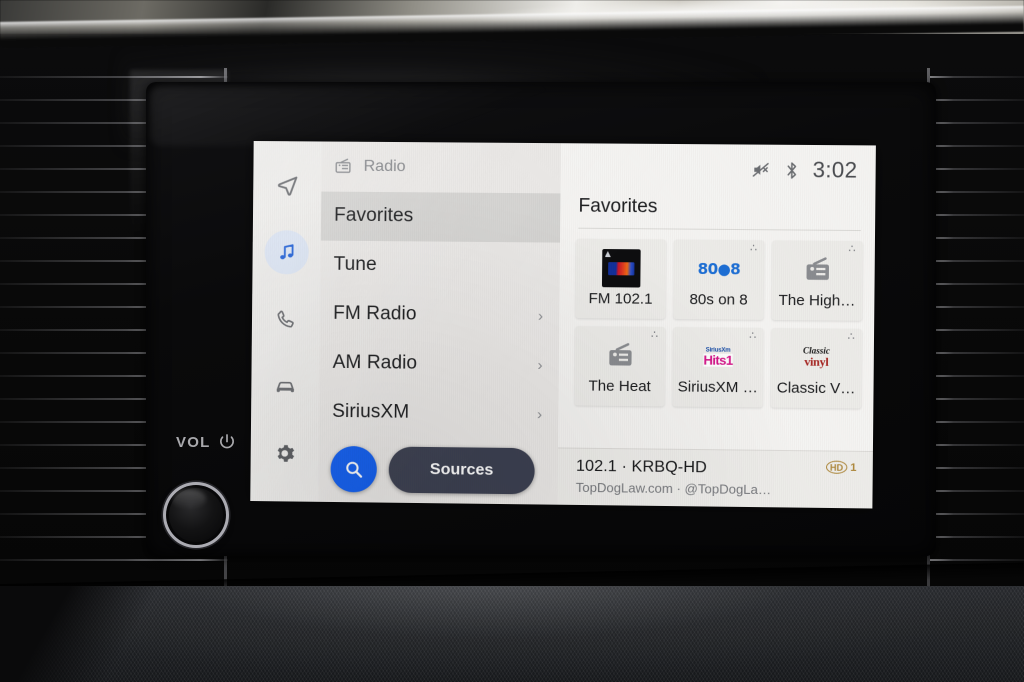  What do you see at coordinates (620, 366) in the screenshot?
I see `favorite-tile: ∴ The Heat` at bounding box center [620, 366].